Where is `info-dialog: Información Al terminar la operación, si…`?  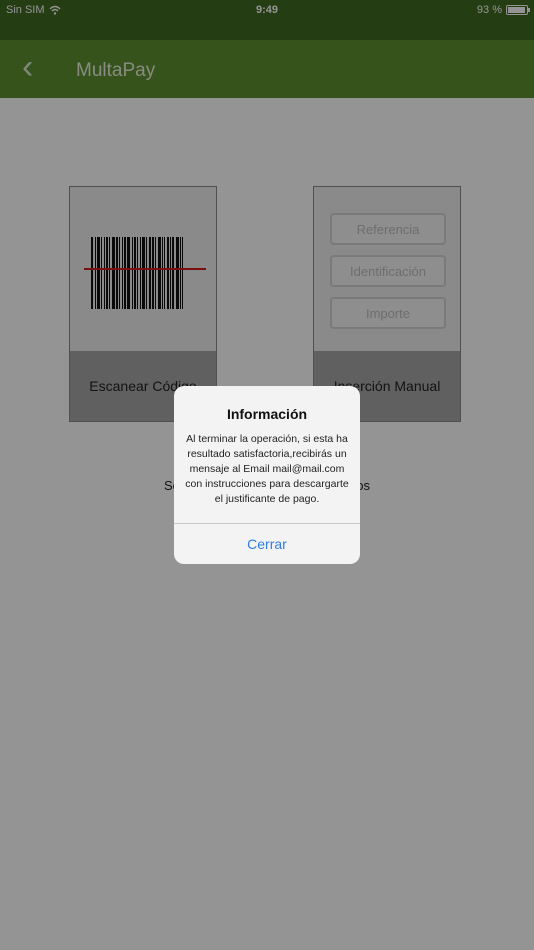 info-dialog: Información Al terminar la operación, si… is located at coordinates (267, 475).